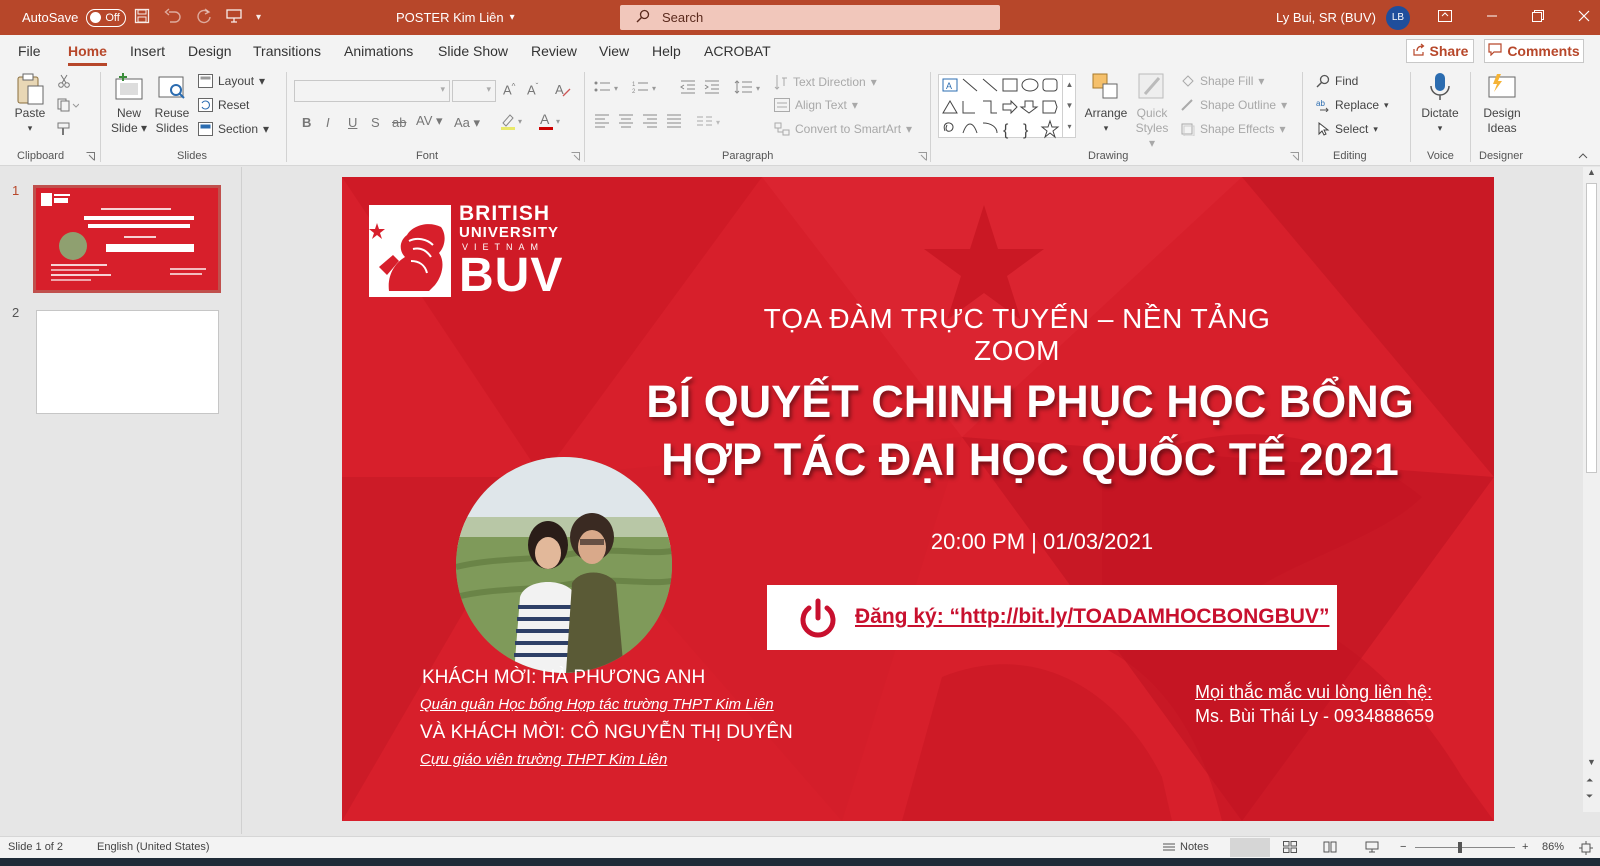 The height and width of the screenshot is (866, 1600). I want to click on columns-icon: ▾, so click(711, 121).